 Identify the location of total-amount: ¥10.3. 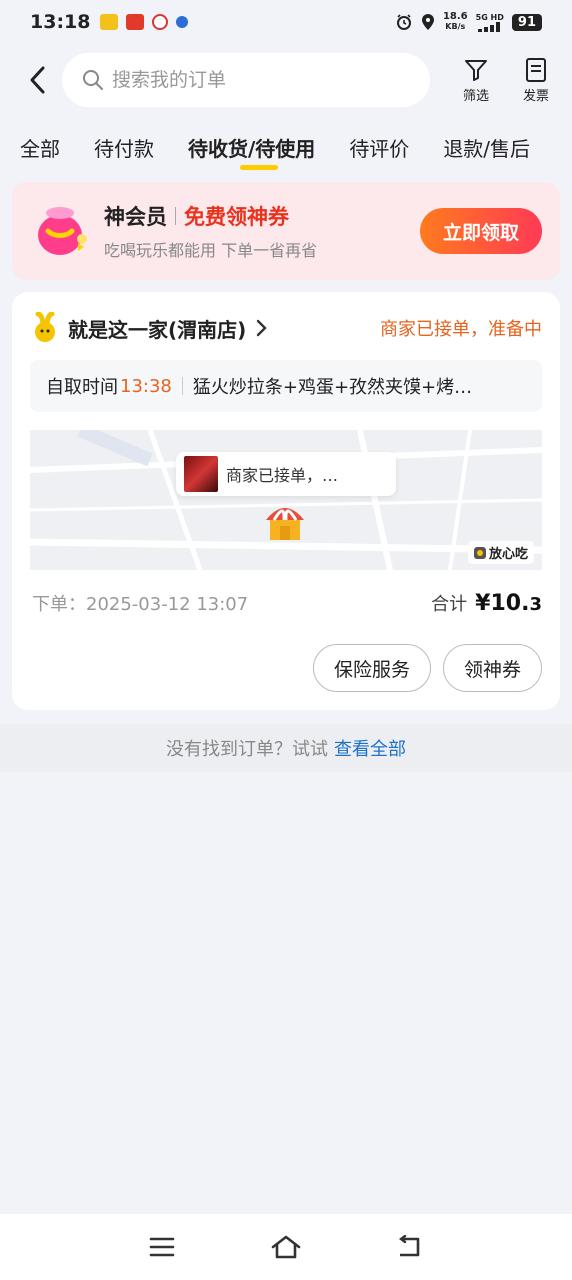
(508, 603).